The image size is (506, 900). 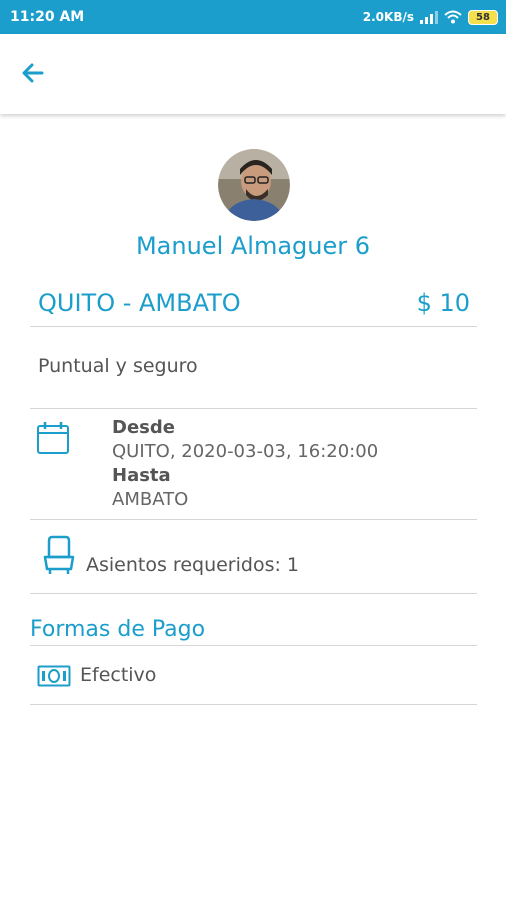 What do you see at coordinates (139, 303) in the screenshot?
I see `route-title: QUITO - AMBATO` at bounding box center [139, 303].